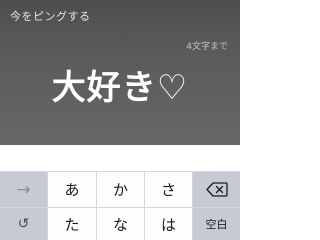 The width and height of the screenshot is (320, 240). I want to click on key-na: な, so click(120, 224).